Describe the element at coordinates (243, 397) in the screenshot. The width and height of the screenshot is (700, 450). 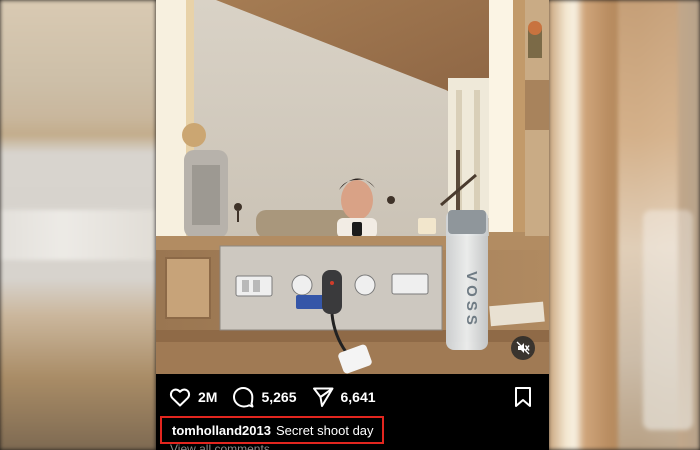
I see `comment-bubble-icon` at that location.